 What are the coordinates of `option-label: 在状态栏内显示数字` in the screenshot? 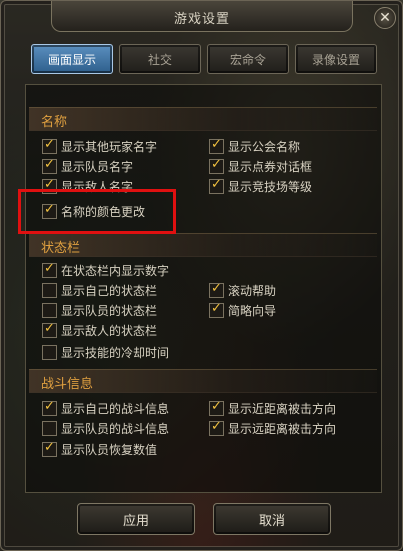 It's located at (115, 271).